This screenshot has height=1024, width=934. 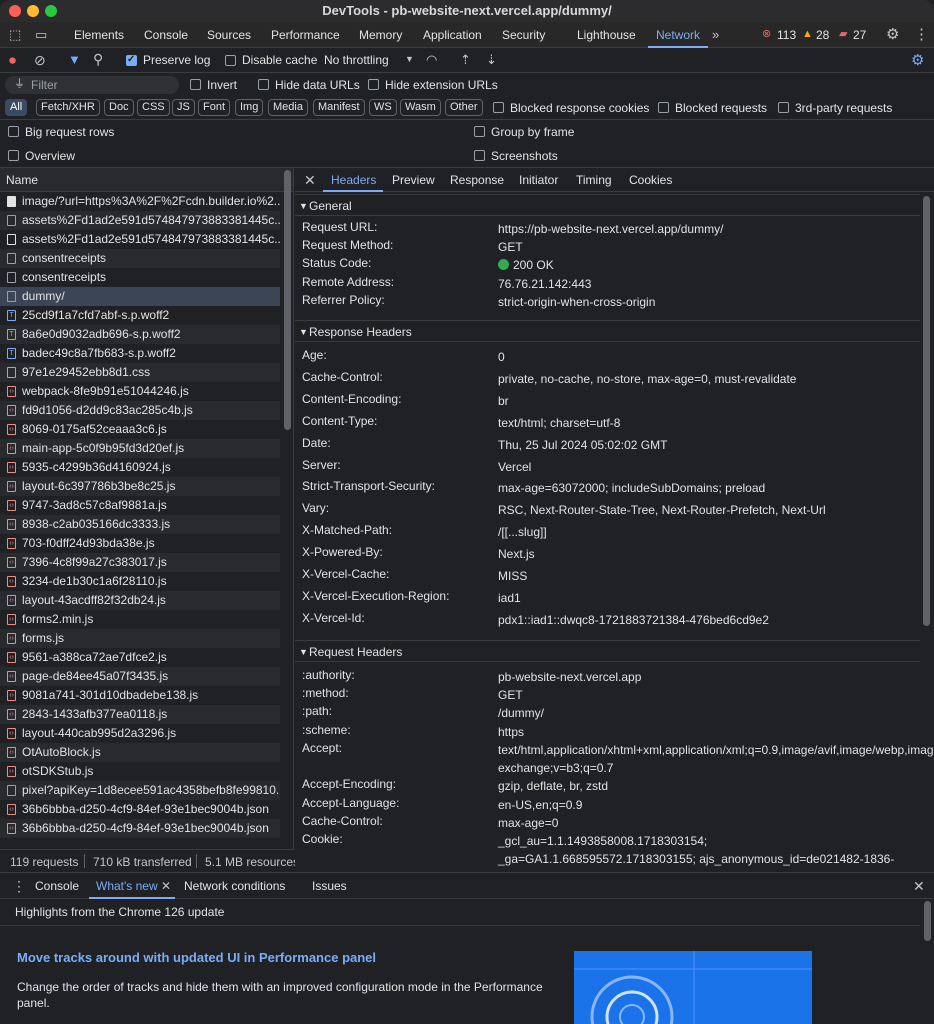 I want to click on tab-cookies: Cookies, so click(x=650, y=180).